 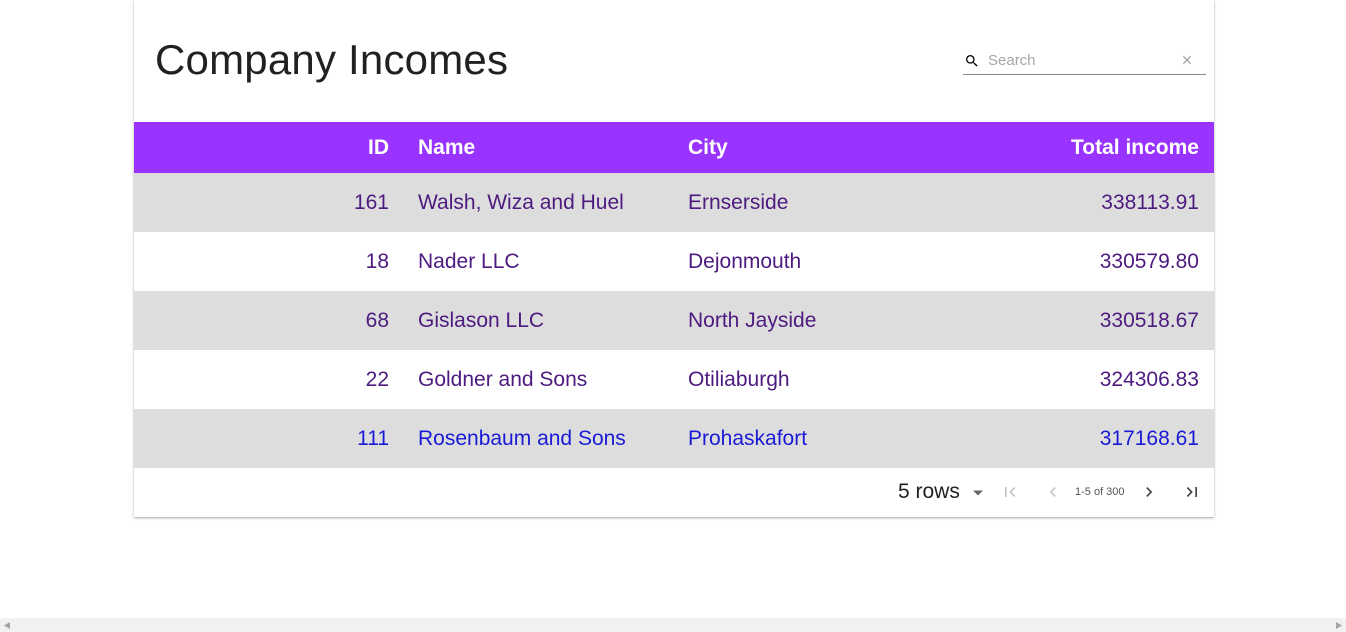 I want to click on cell-city: North Jayside, so click(x=752, y=320).